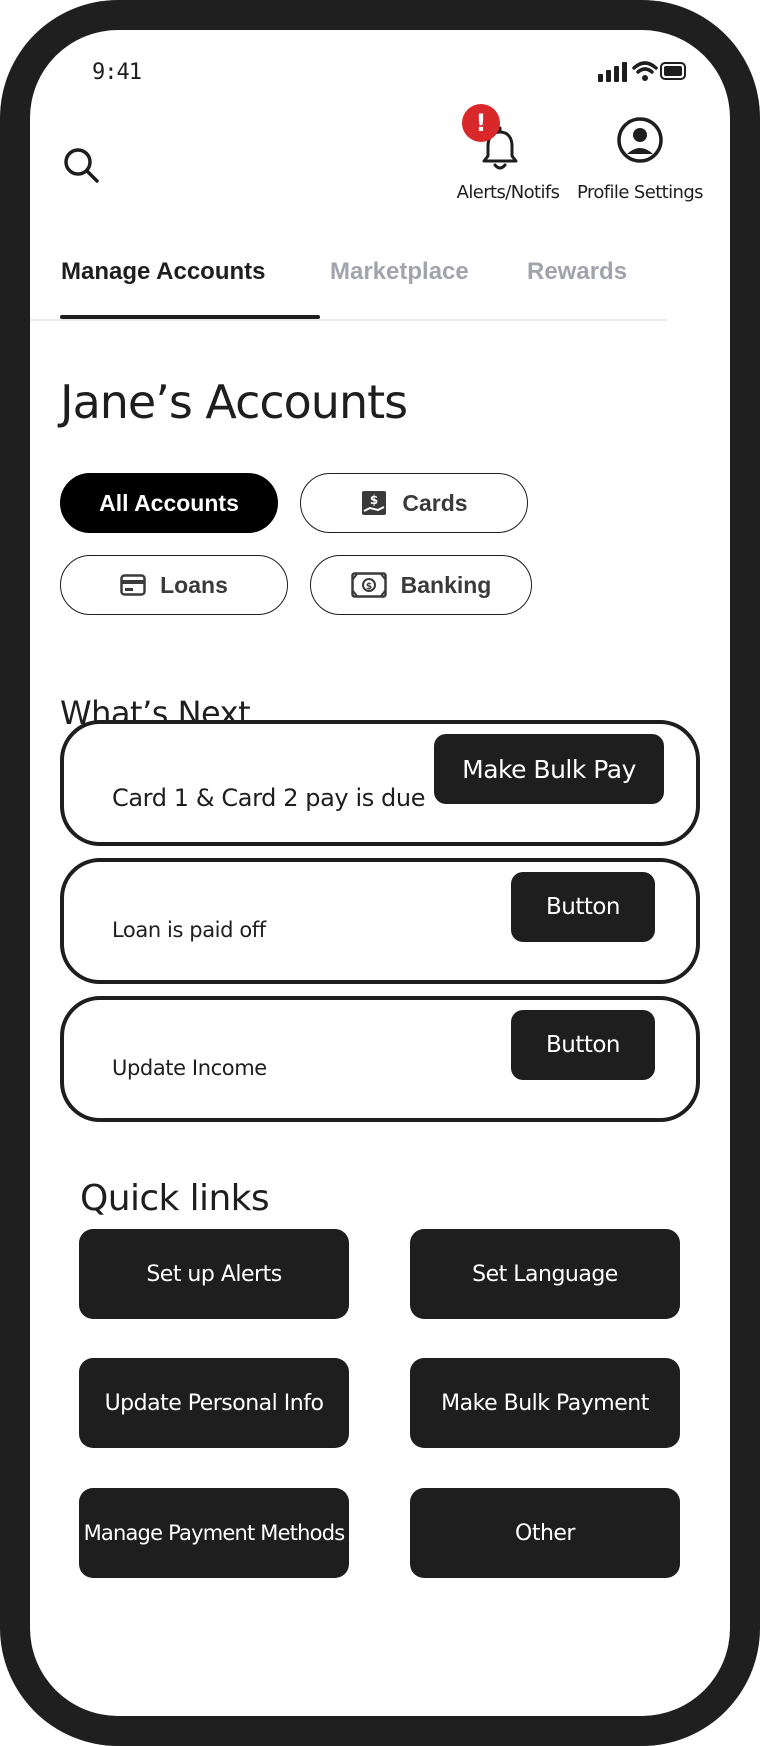 Image resolution: width=760 pixels, height=1746 pixels. I want to click on filter-chip-label: Banking, so click(446, 584).